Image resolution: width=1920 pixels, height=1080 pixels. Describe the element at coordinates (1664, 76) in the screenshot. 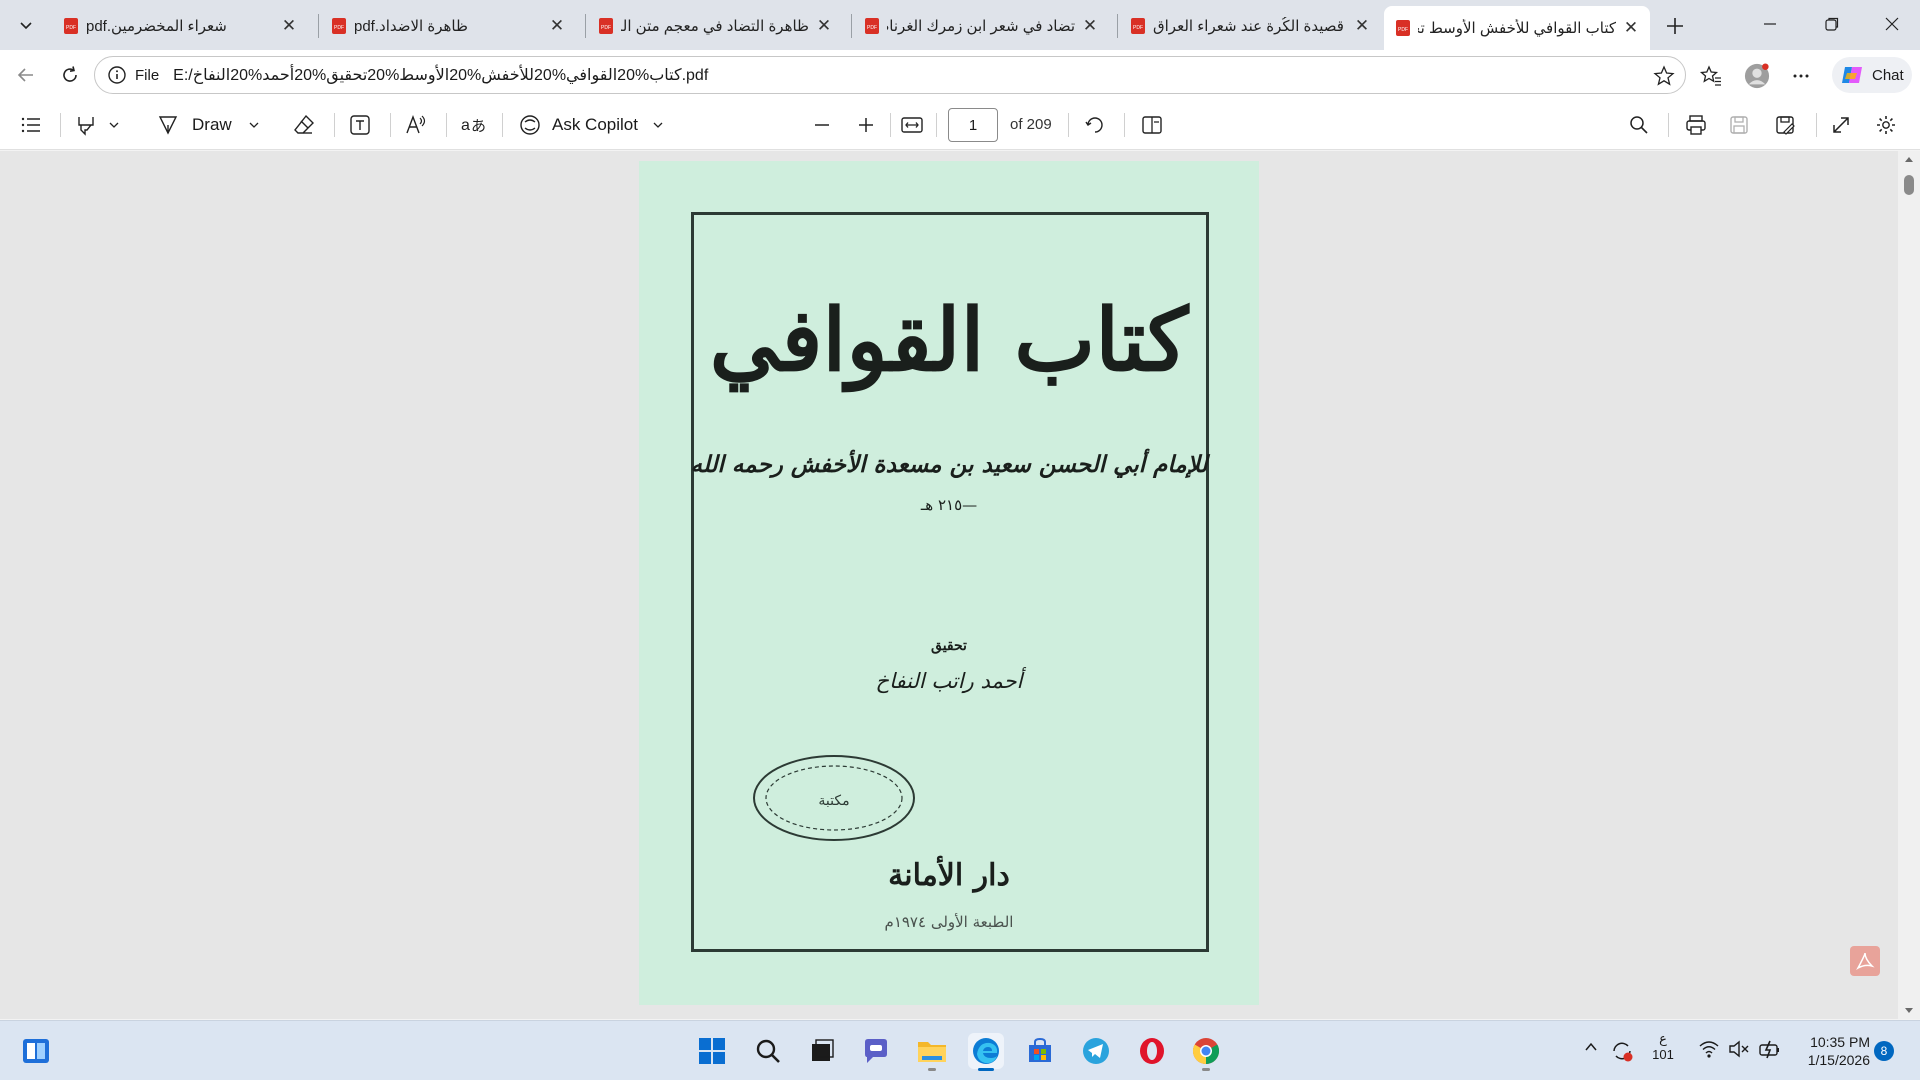

I see `favorite-star-icon` at that location.